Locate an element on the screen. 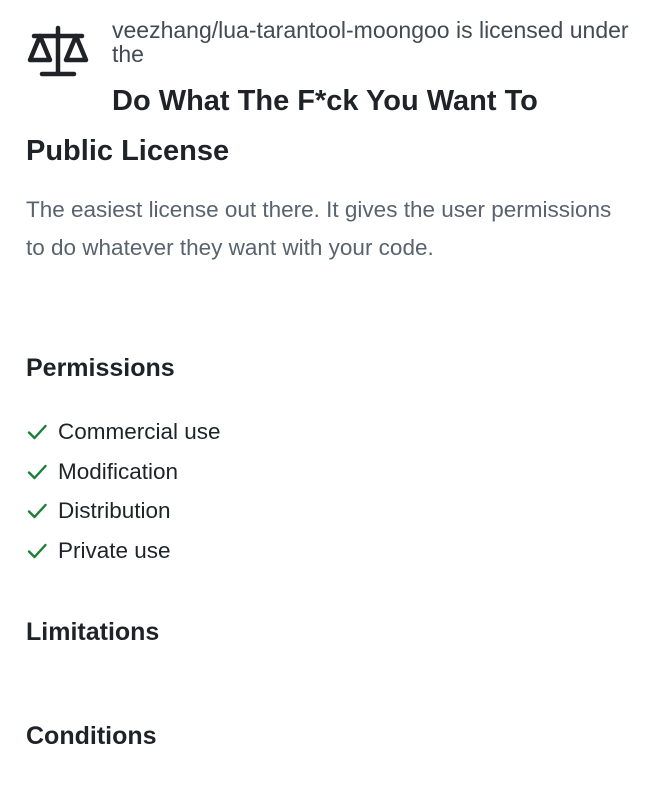  limitations-heading: Limitations is located at coordinates (93, 632).